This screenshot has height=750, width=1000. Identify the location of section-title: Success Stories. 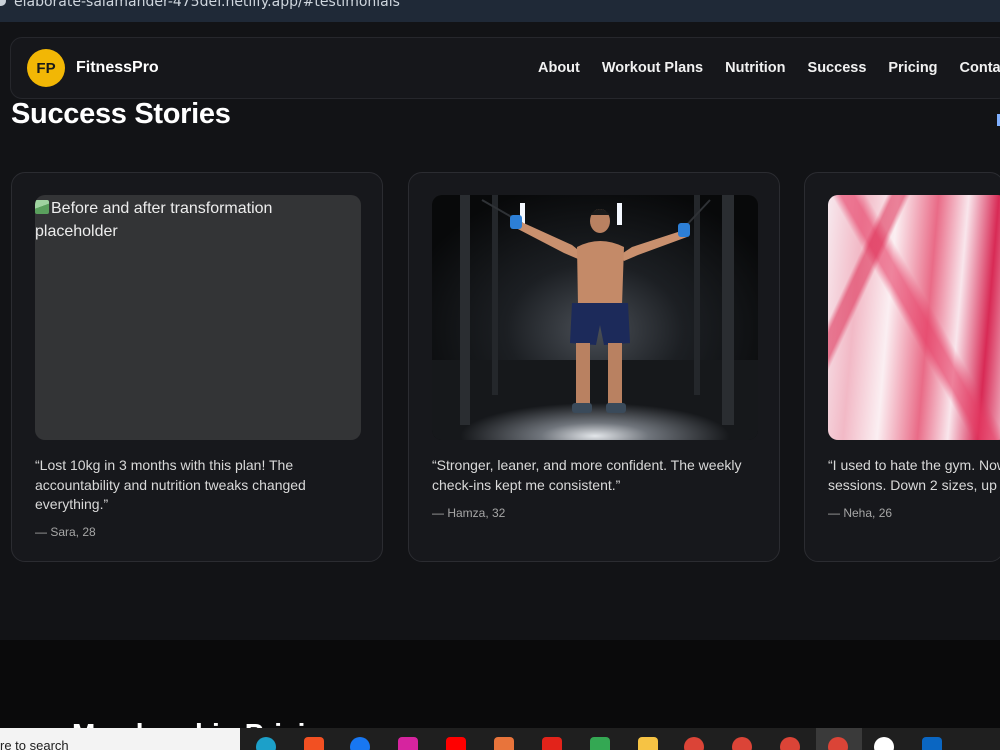
(121, 114).